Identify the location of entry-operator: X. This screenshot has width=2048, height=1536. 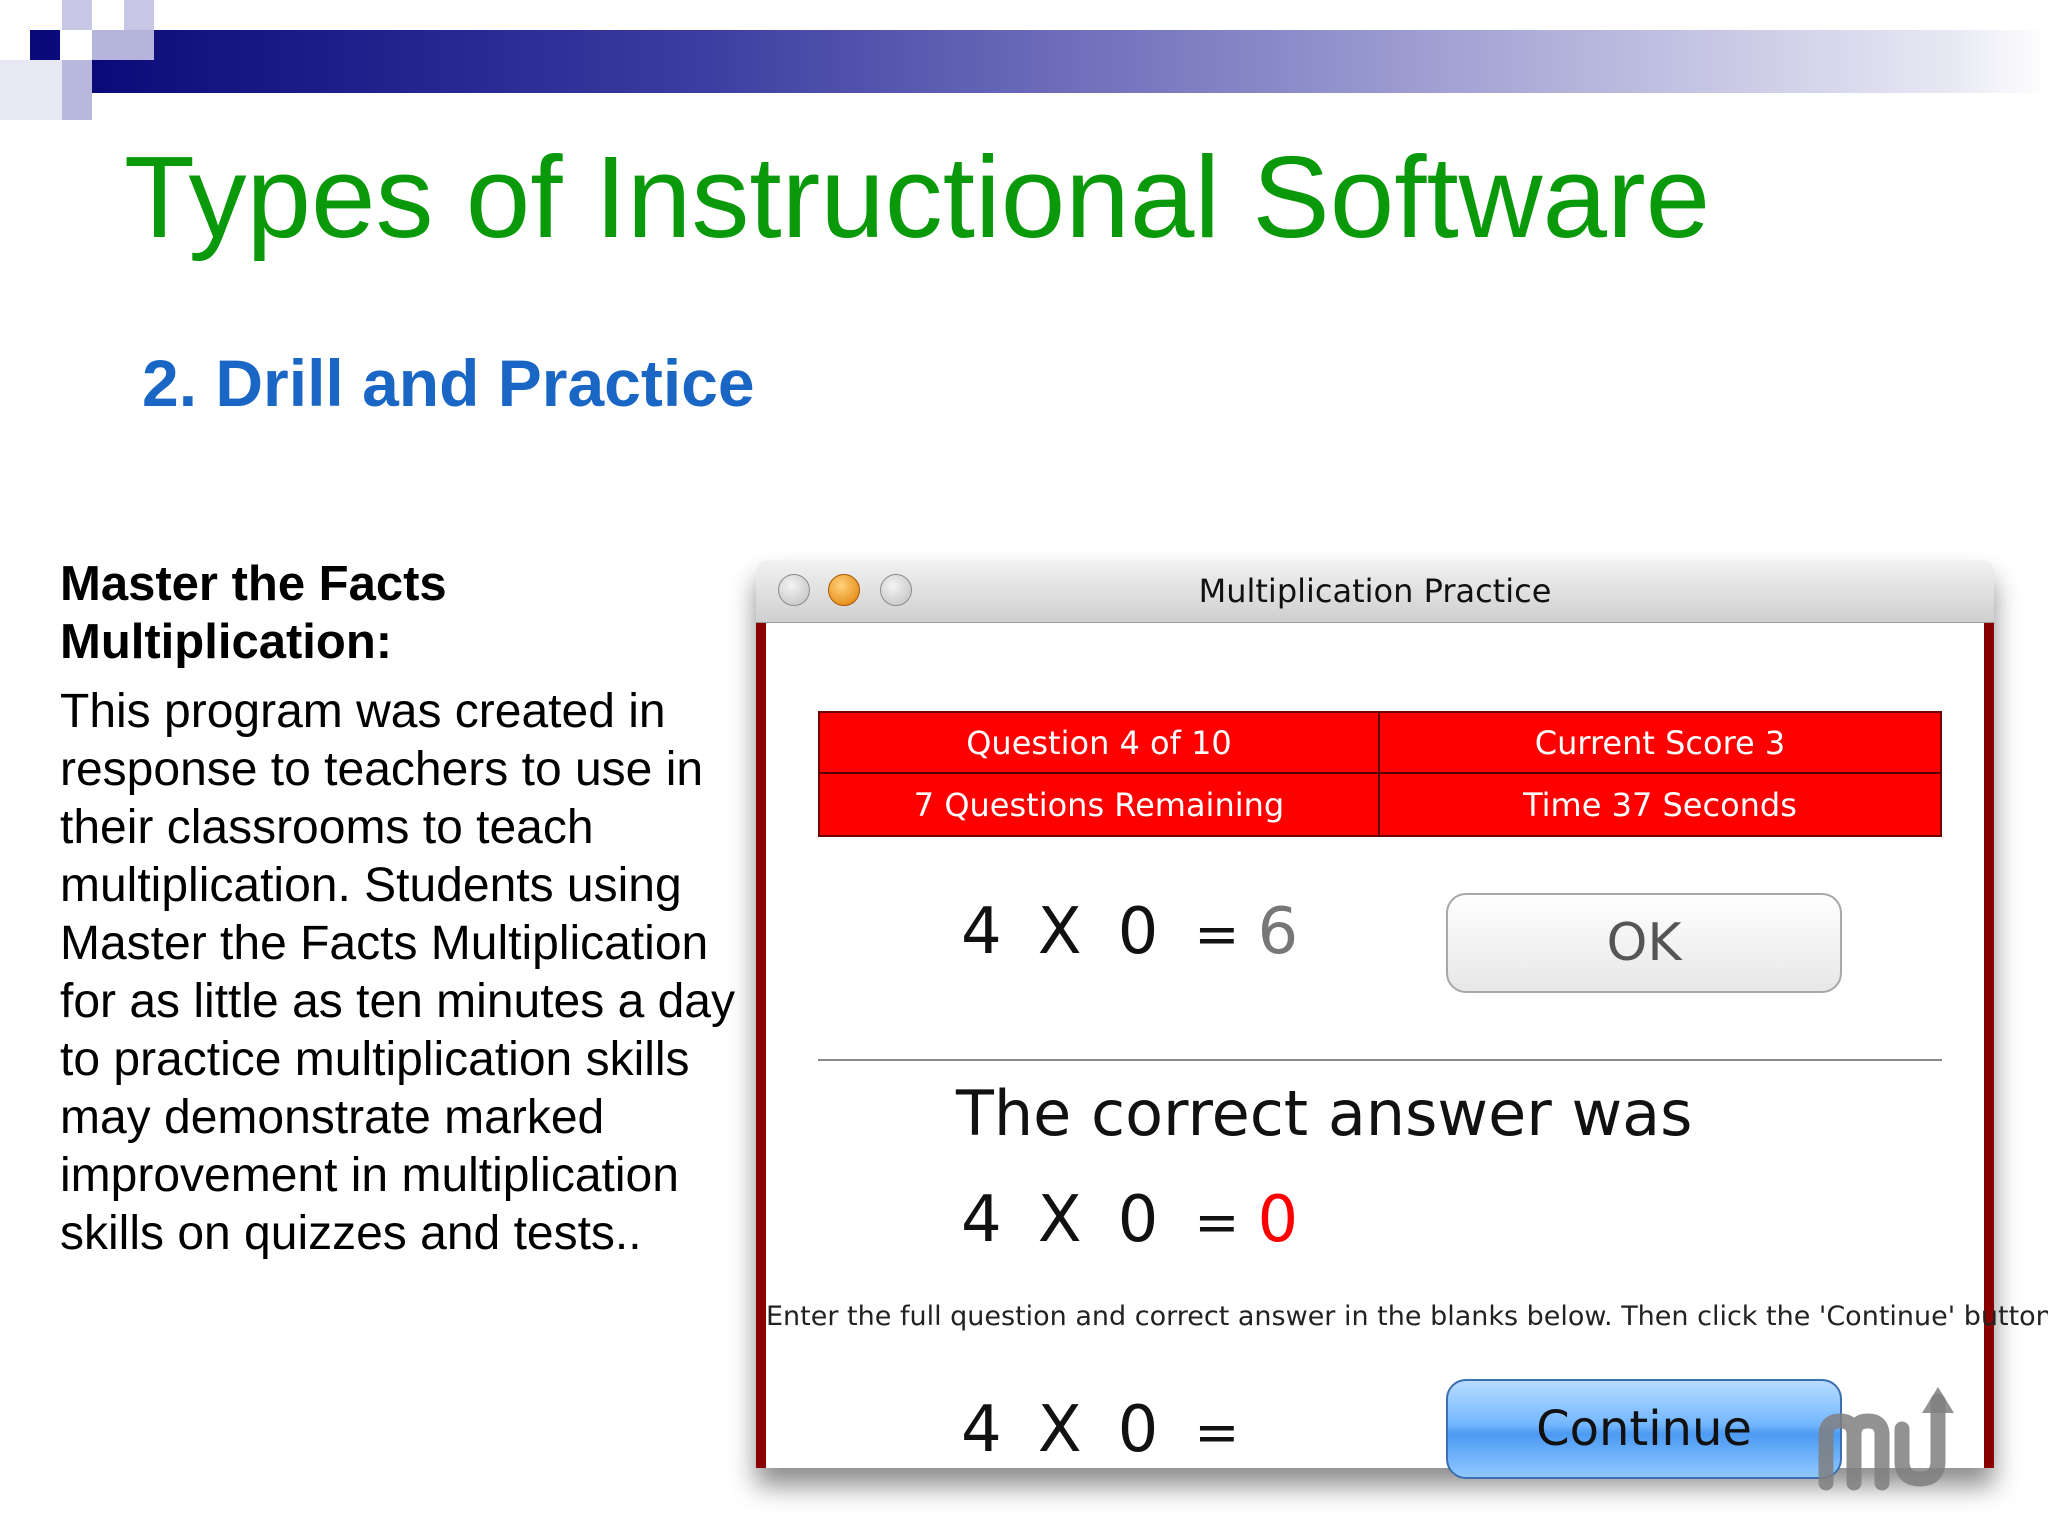
(1060, 1430).